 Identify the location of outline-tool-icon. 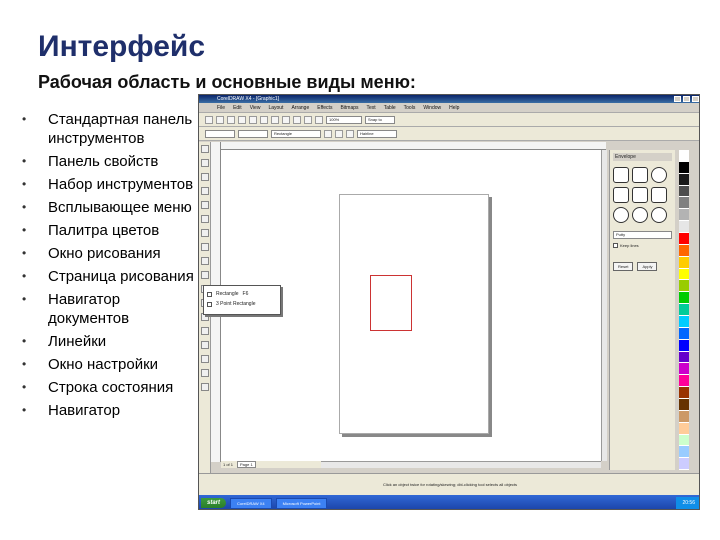
(205, 373).